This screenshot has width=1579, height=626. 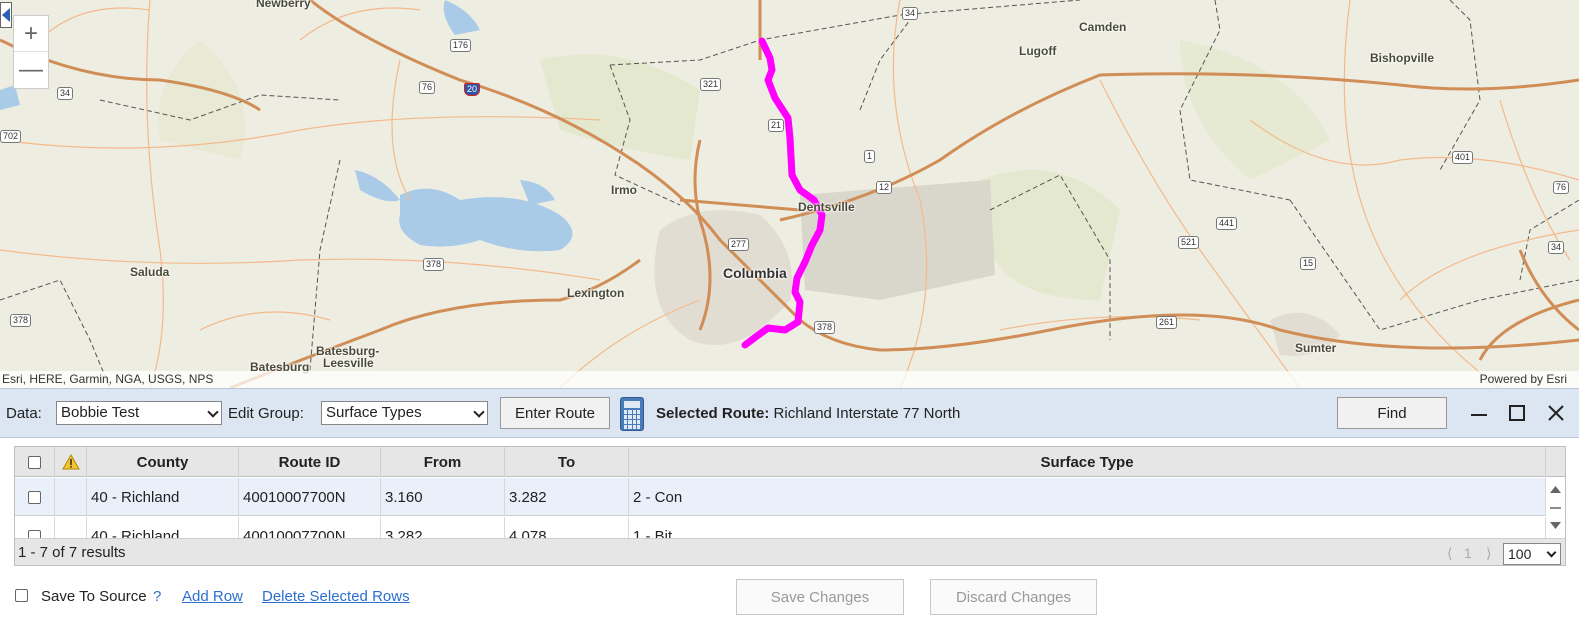 I want to click on cell-from: 3.160, so click(x=443, y=497).